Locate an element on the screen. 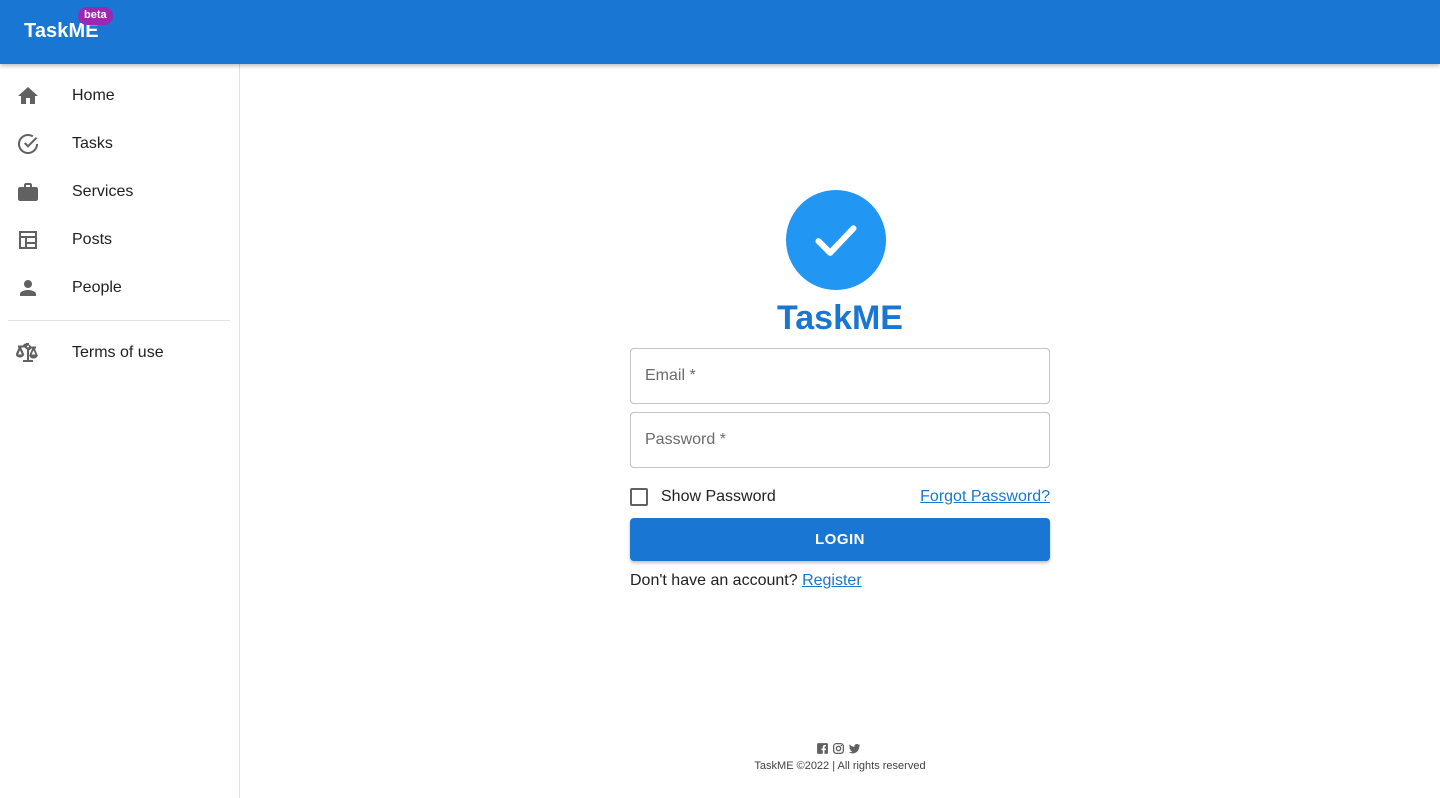 The height and width of the screenshot is (798, 1440). logo-check-icon is located at coordinates (836, 240).